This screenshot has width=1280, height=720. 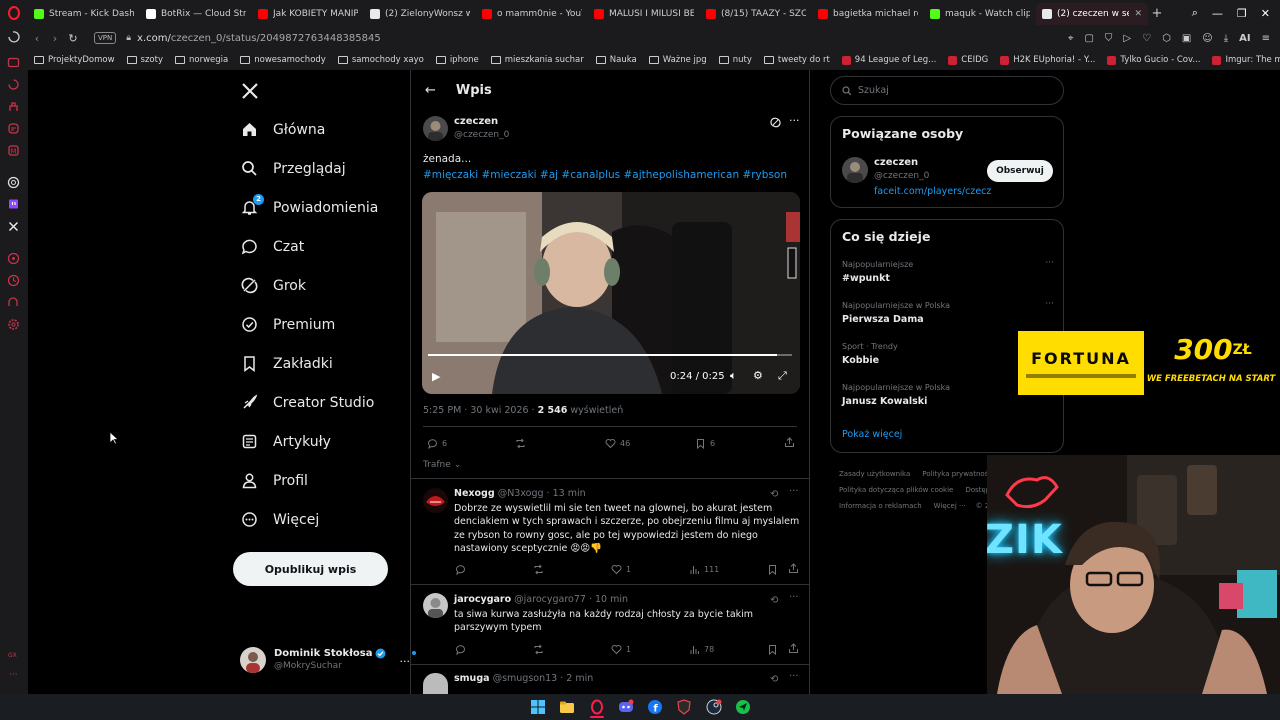 I want to click on nav-item-home: Główna, so click(x=283, y=129).